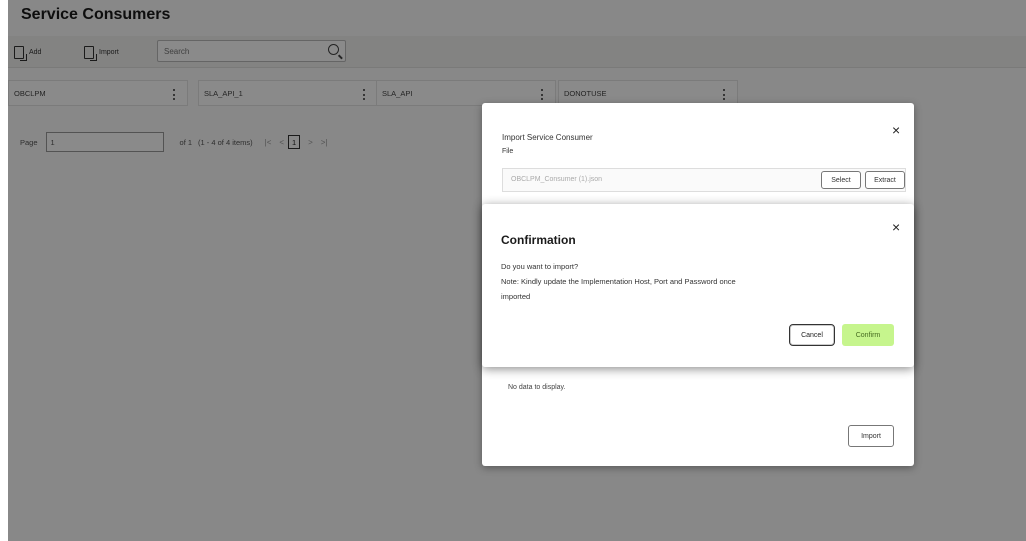 This screenshot has height=541, width=1026. I want to click on file-field: OBCLPM_Consumer (1).json Select Extract, so click(704, 180).